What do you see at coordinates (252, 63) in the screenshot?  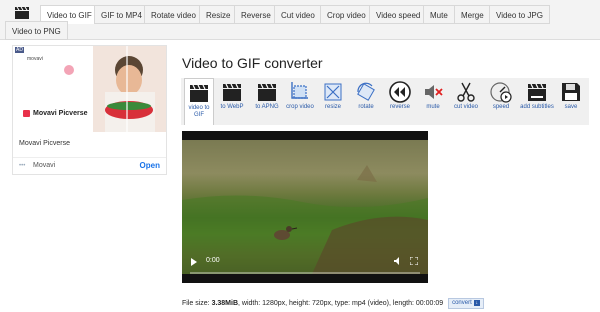 I see `page-title: Video to GIF converter` at bounding box center [252, 63].